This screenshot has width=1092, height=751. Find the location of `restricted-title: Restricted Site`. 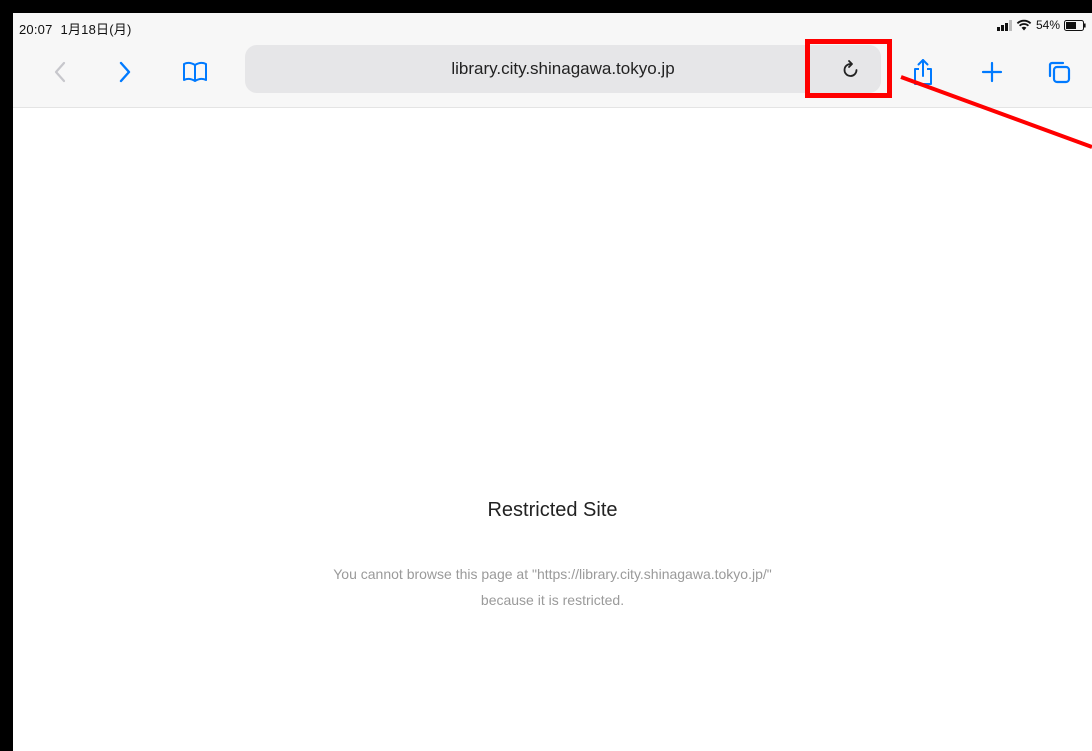

restricted-title: Restricted Site is located at coordinates (552, 510).